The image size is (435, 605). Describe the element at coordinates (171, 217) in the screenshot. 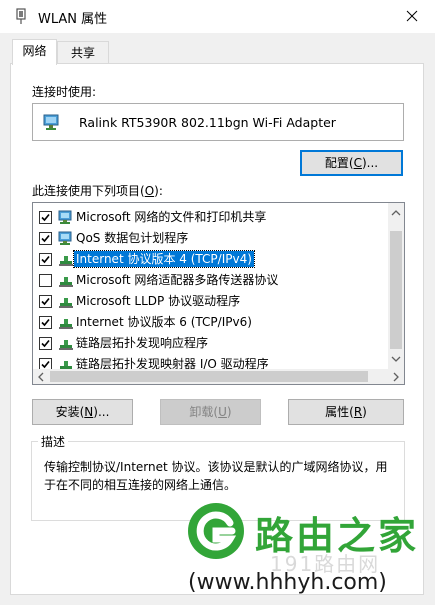

I see `item-label: Microsoft 网络的文件和打印机共享` at that location.